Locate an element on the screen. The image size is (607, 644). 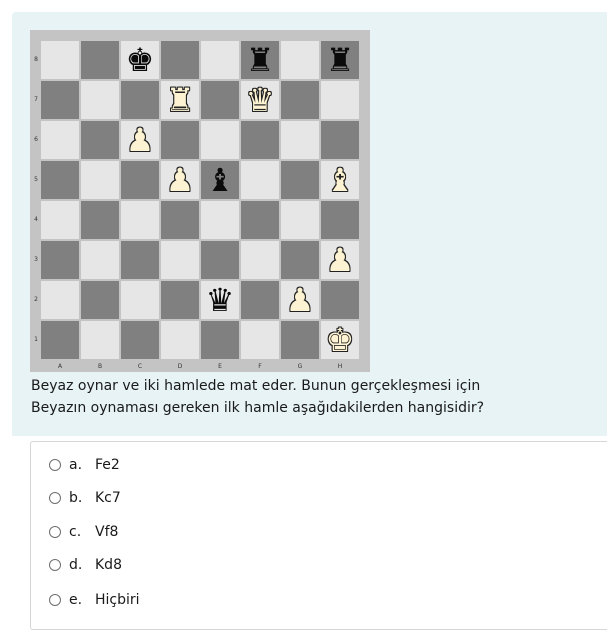
black-bishop-icon: ♝ is located at coordinates (220, 180).